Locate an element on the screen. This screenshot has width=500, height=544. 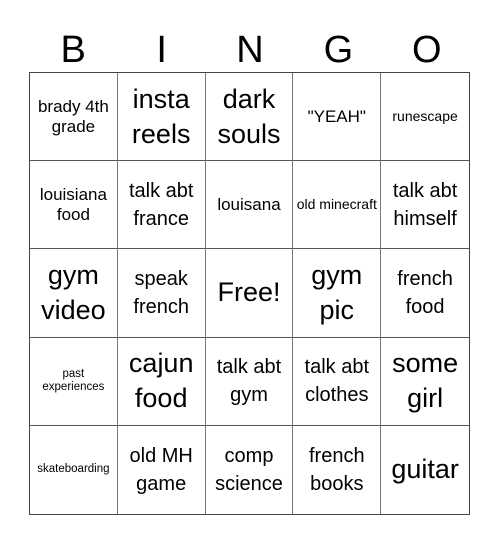
bingo-cell-text: louisana is located at coordinates (249, 205).